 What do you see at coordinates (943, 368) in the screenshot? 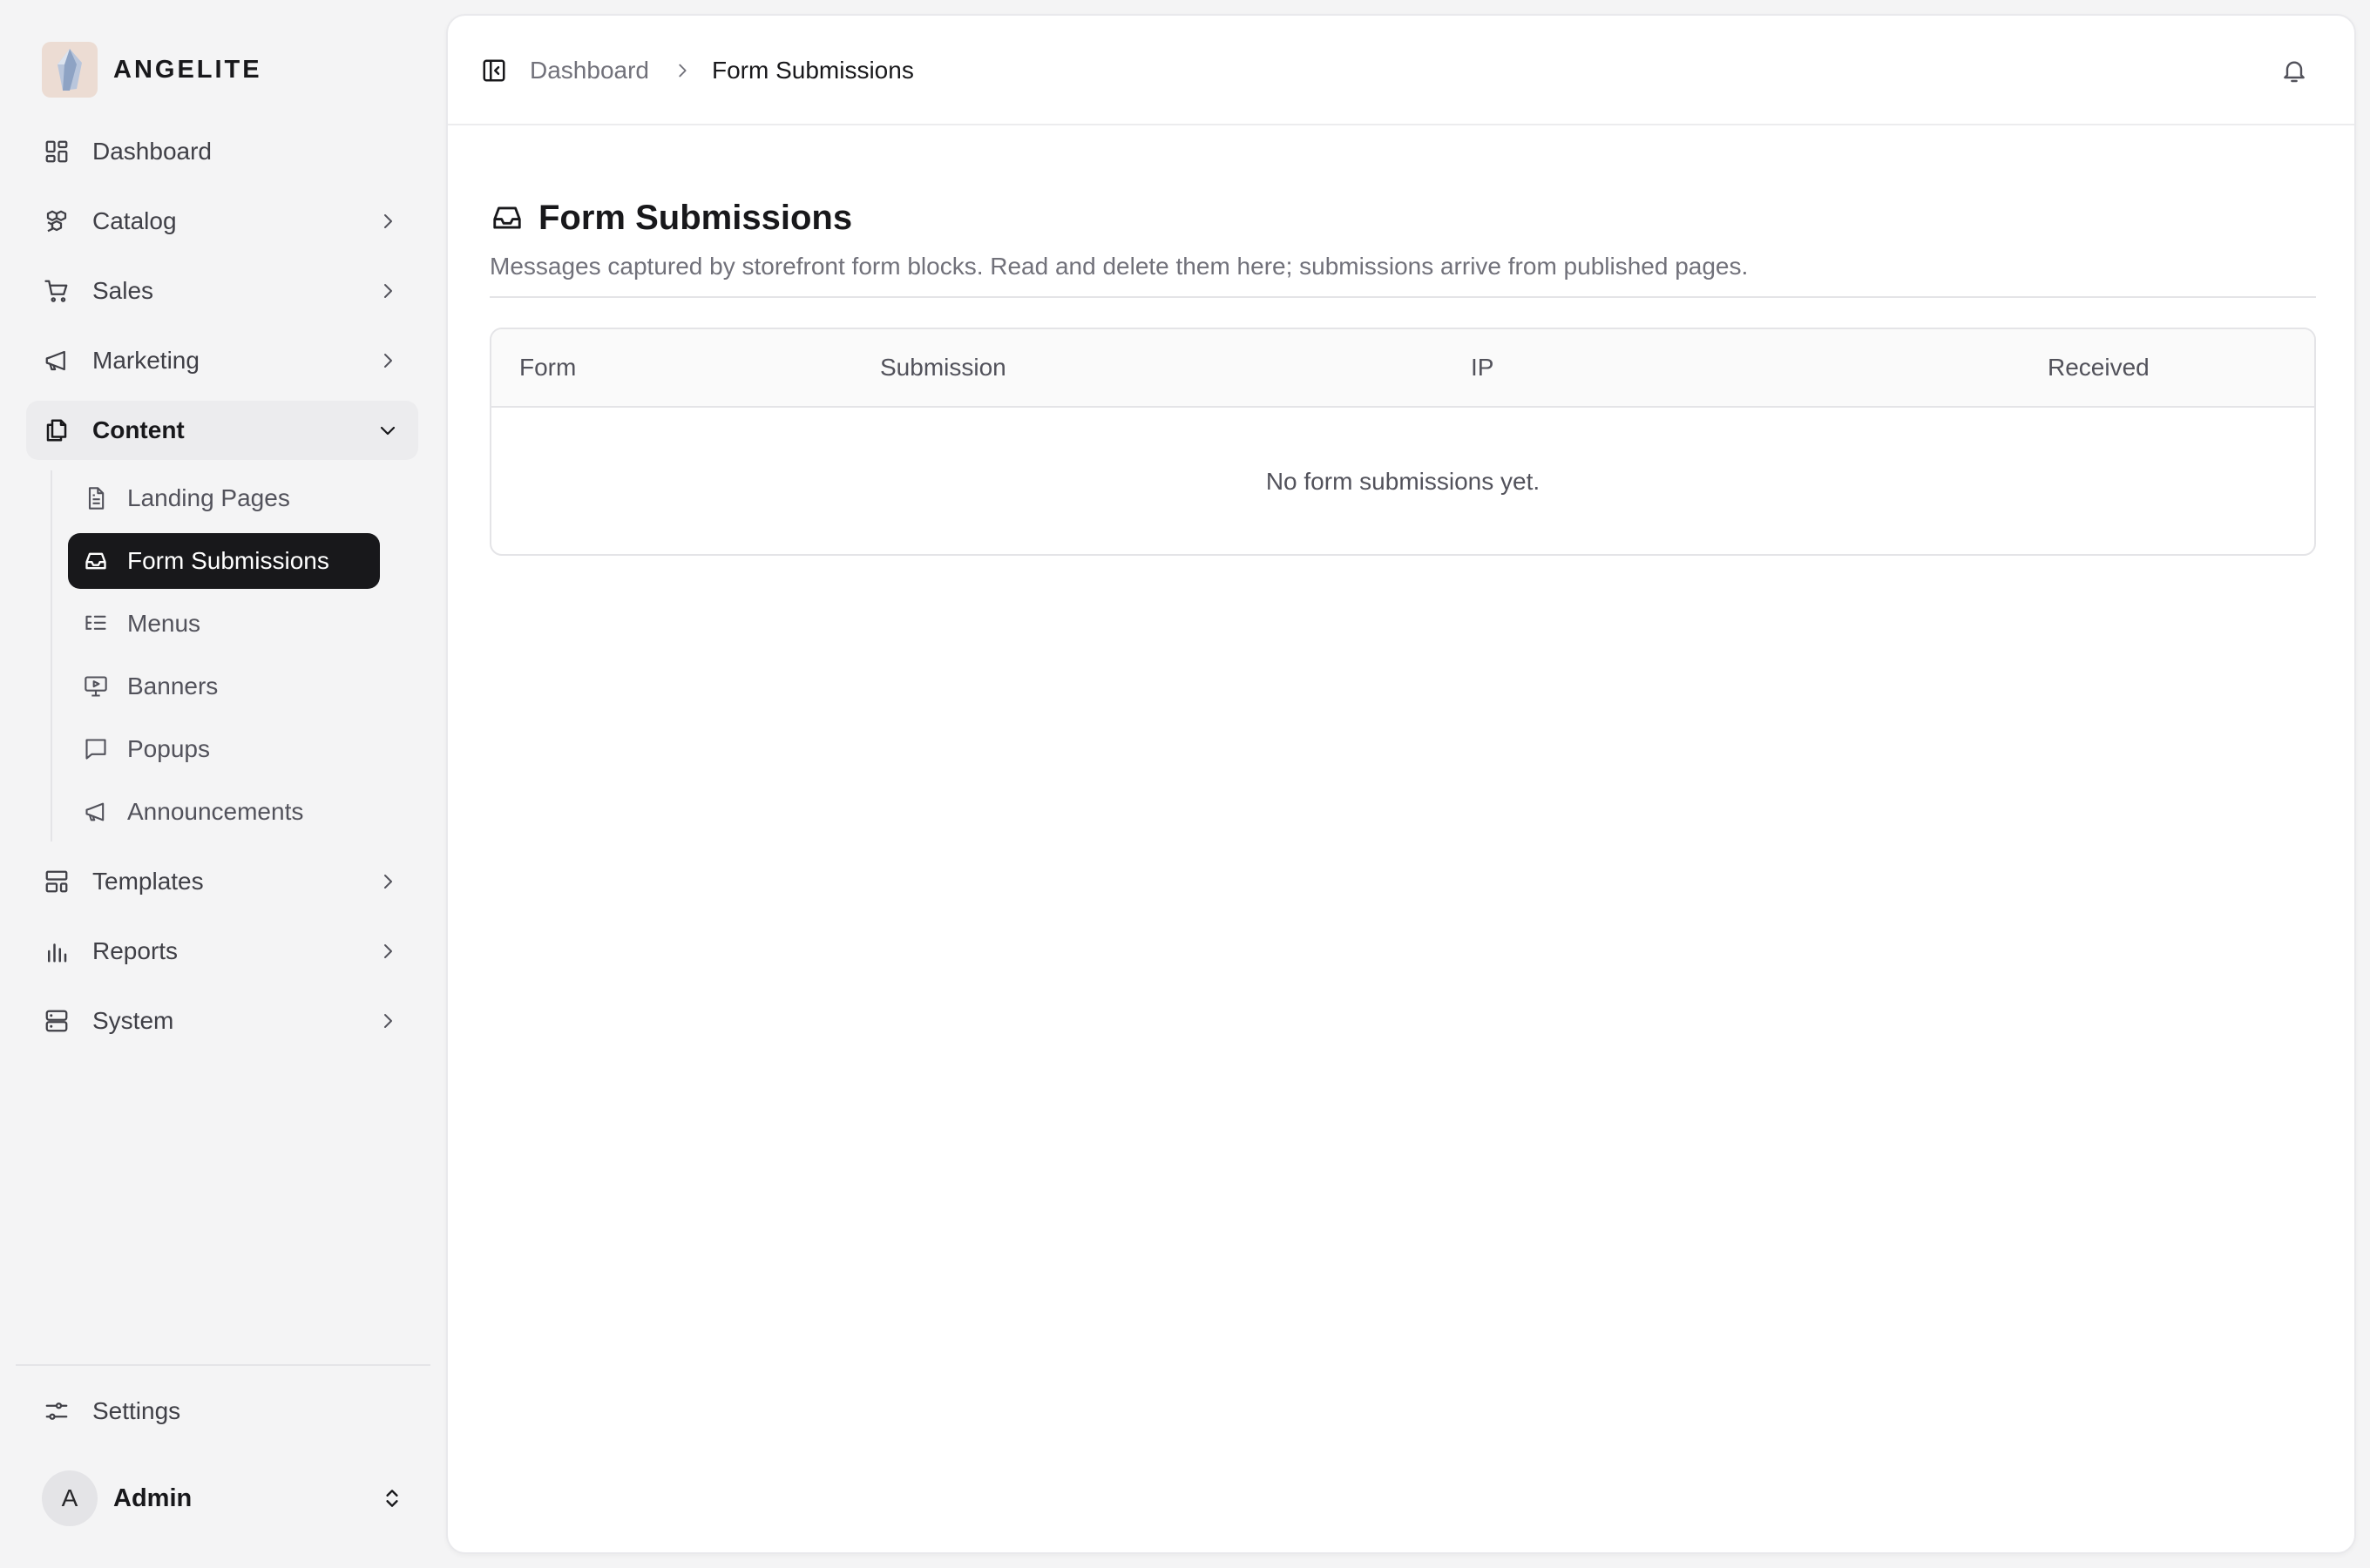
I see `column-header-submission: Submission` at bounding box center [943, 368].